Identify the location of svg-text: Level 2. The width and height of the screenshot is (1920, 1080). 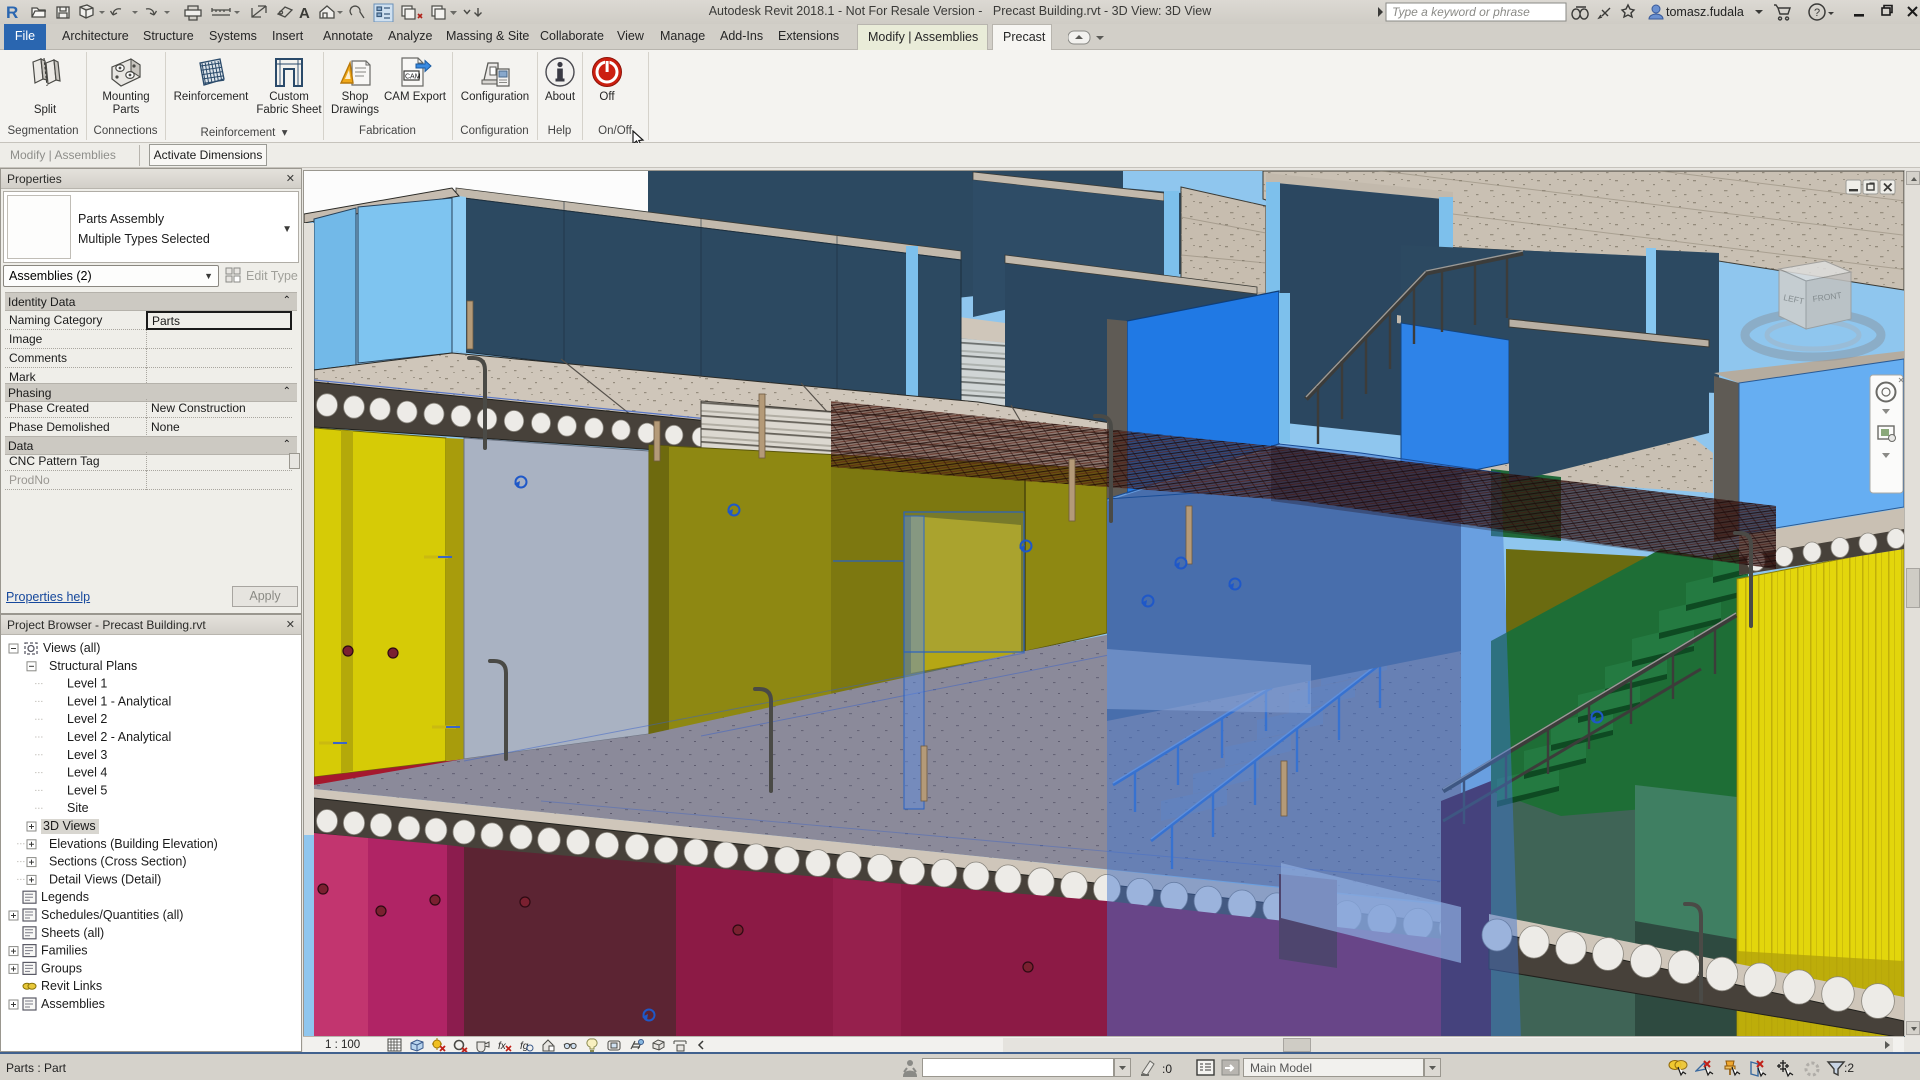
(87, 719).